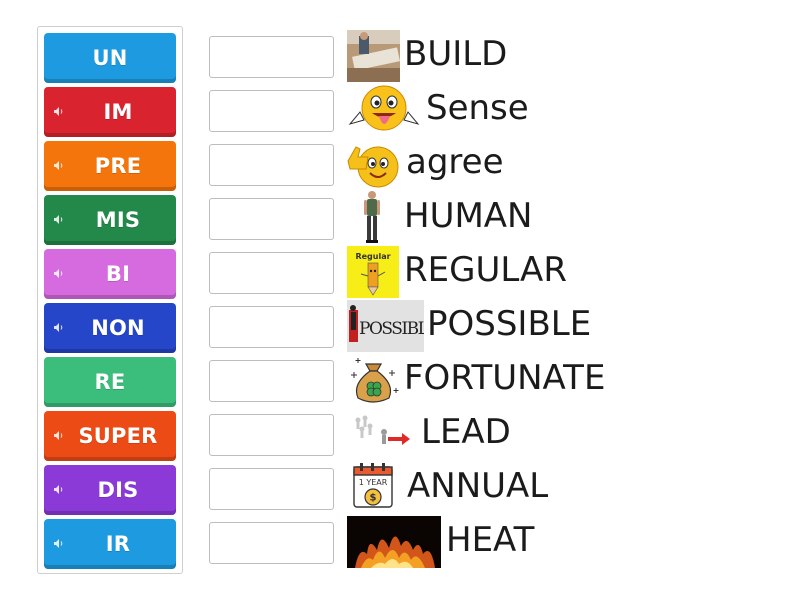  I want to click on word-regular: REGULAR, so click(485, 270).